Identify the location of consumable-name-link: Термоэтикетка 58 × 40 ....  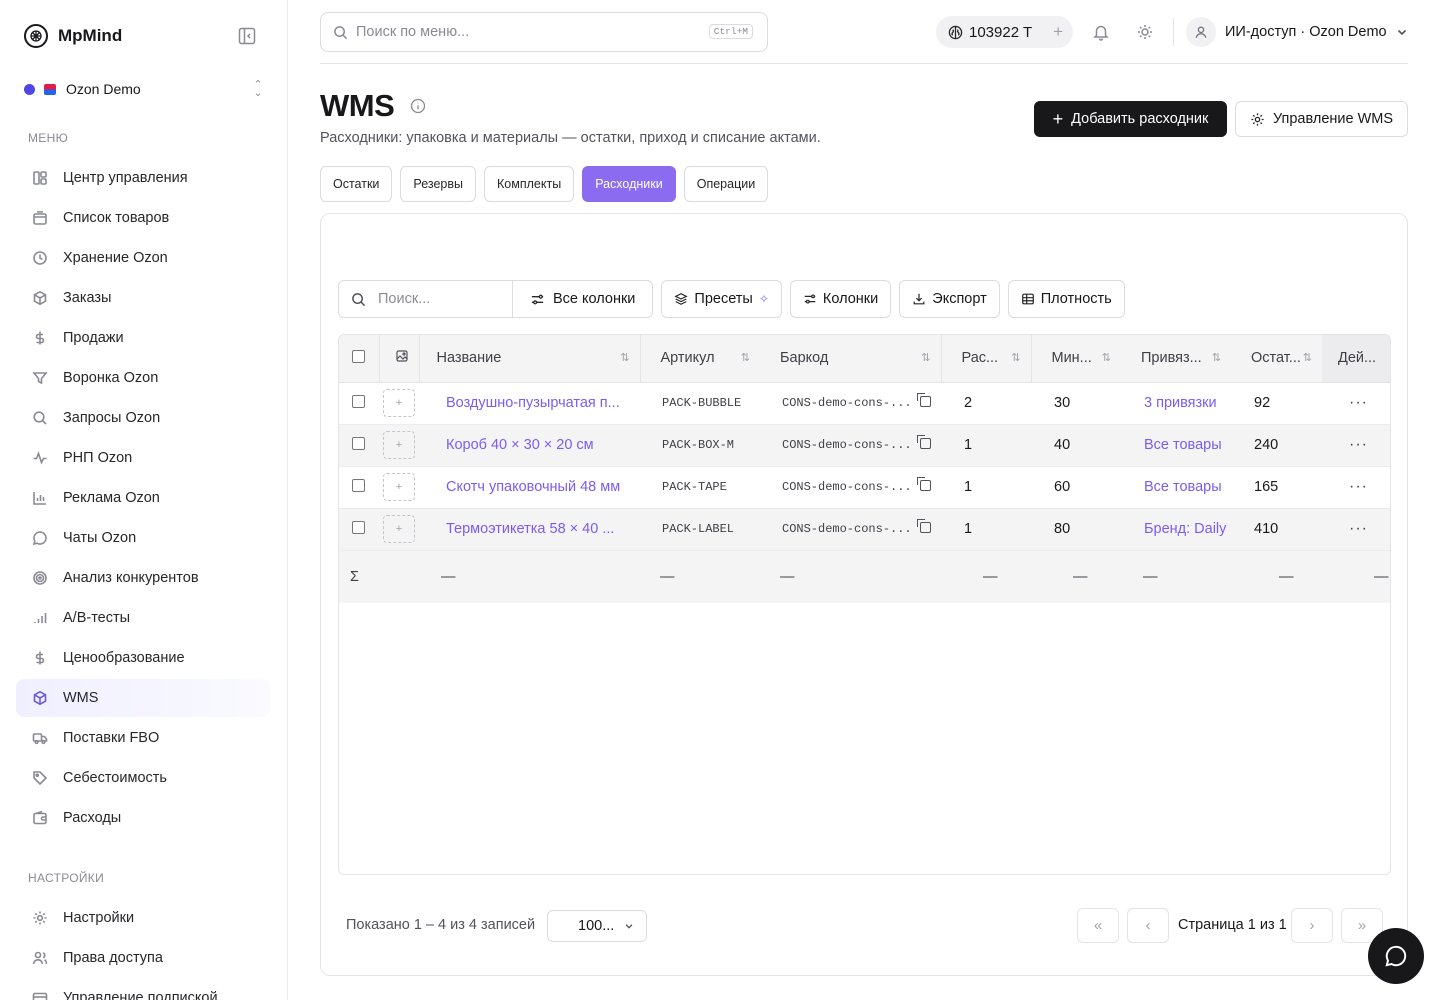
(529, 529).